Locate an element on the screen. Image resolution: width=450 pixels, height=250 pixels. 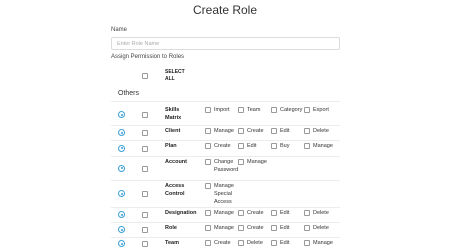
permission-label: Import is located at coordinates (222, 110).